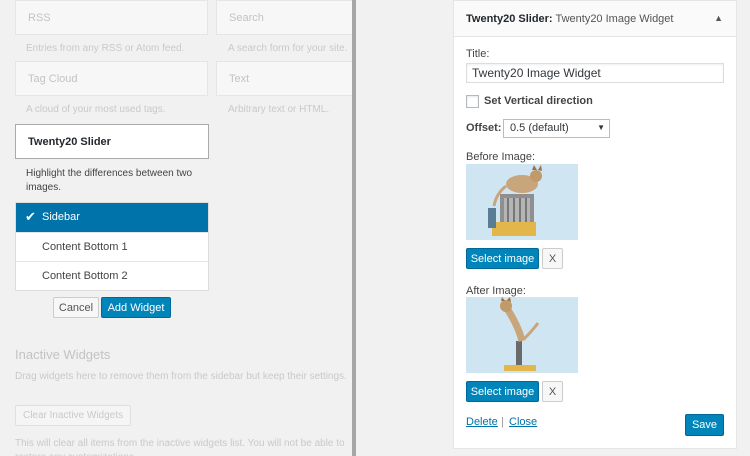 The height and width of the screenshot is (456, 750). What do you see at coordinates (539, 128) in the screenshot?
I see `offset-selected-value: 0.5 (default)` at bounding box center [539, 128].